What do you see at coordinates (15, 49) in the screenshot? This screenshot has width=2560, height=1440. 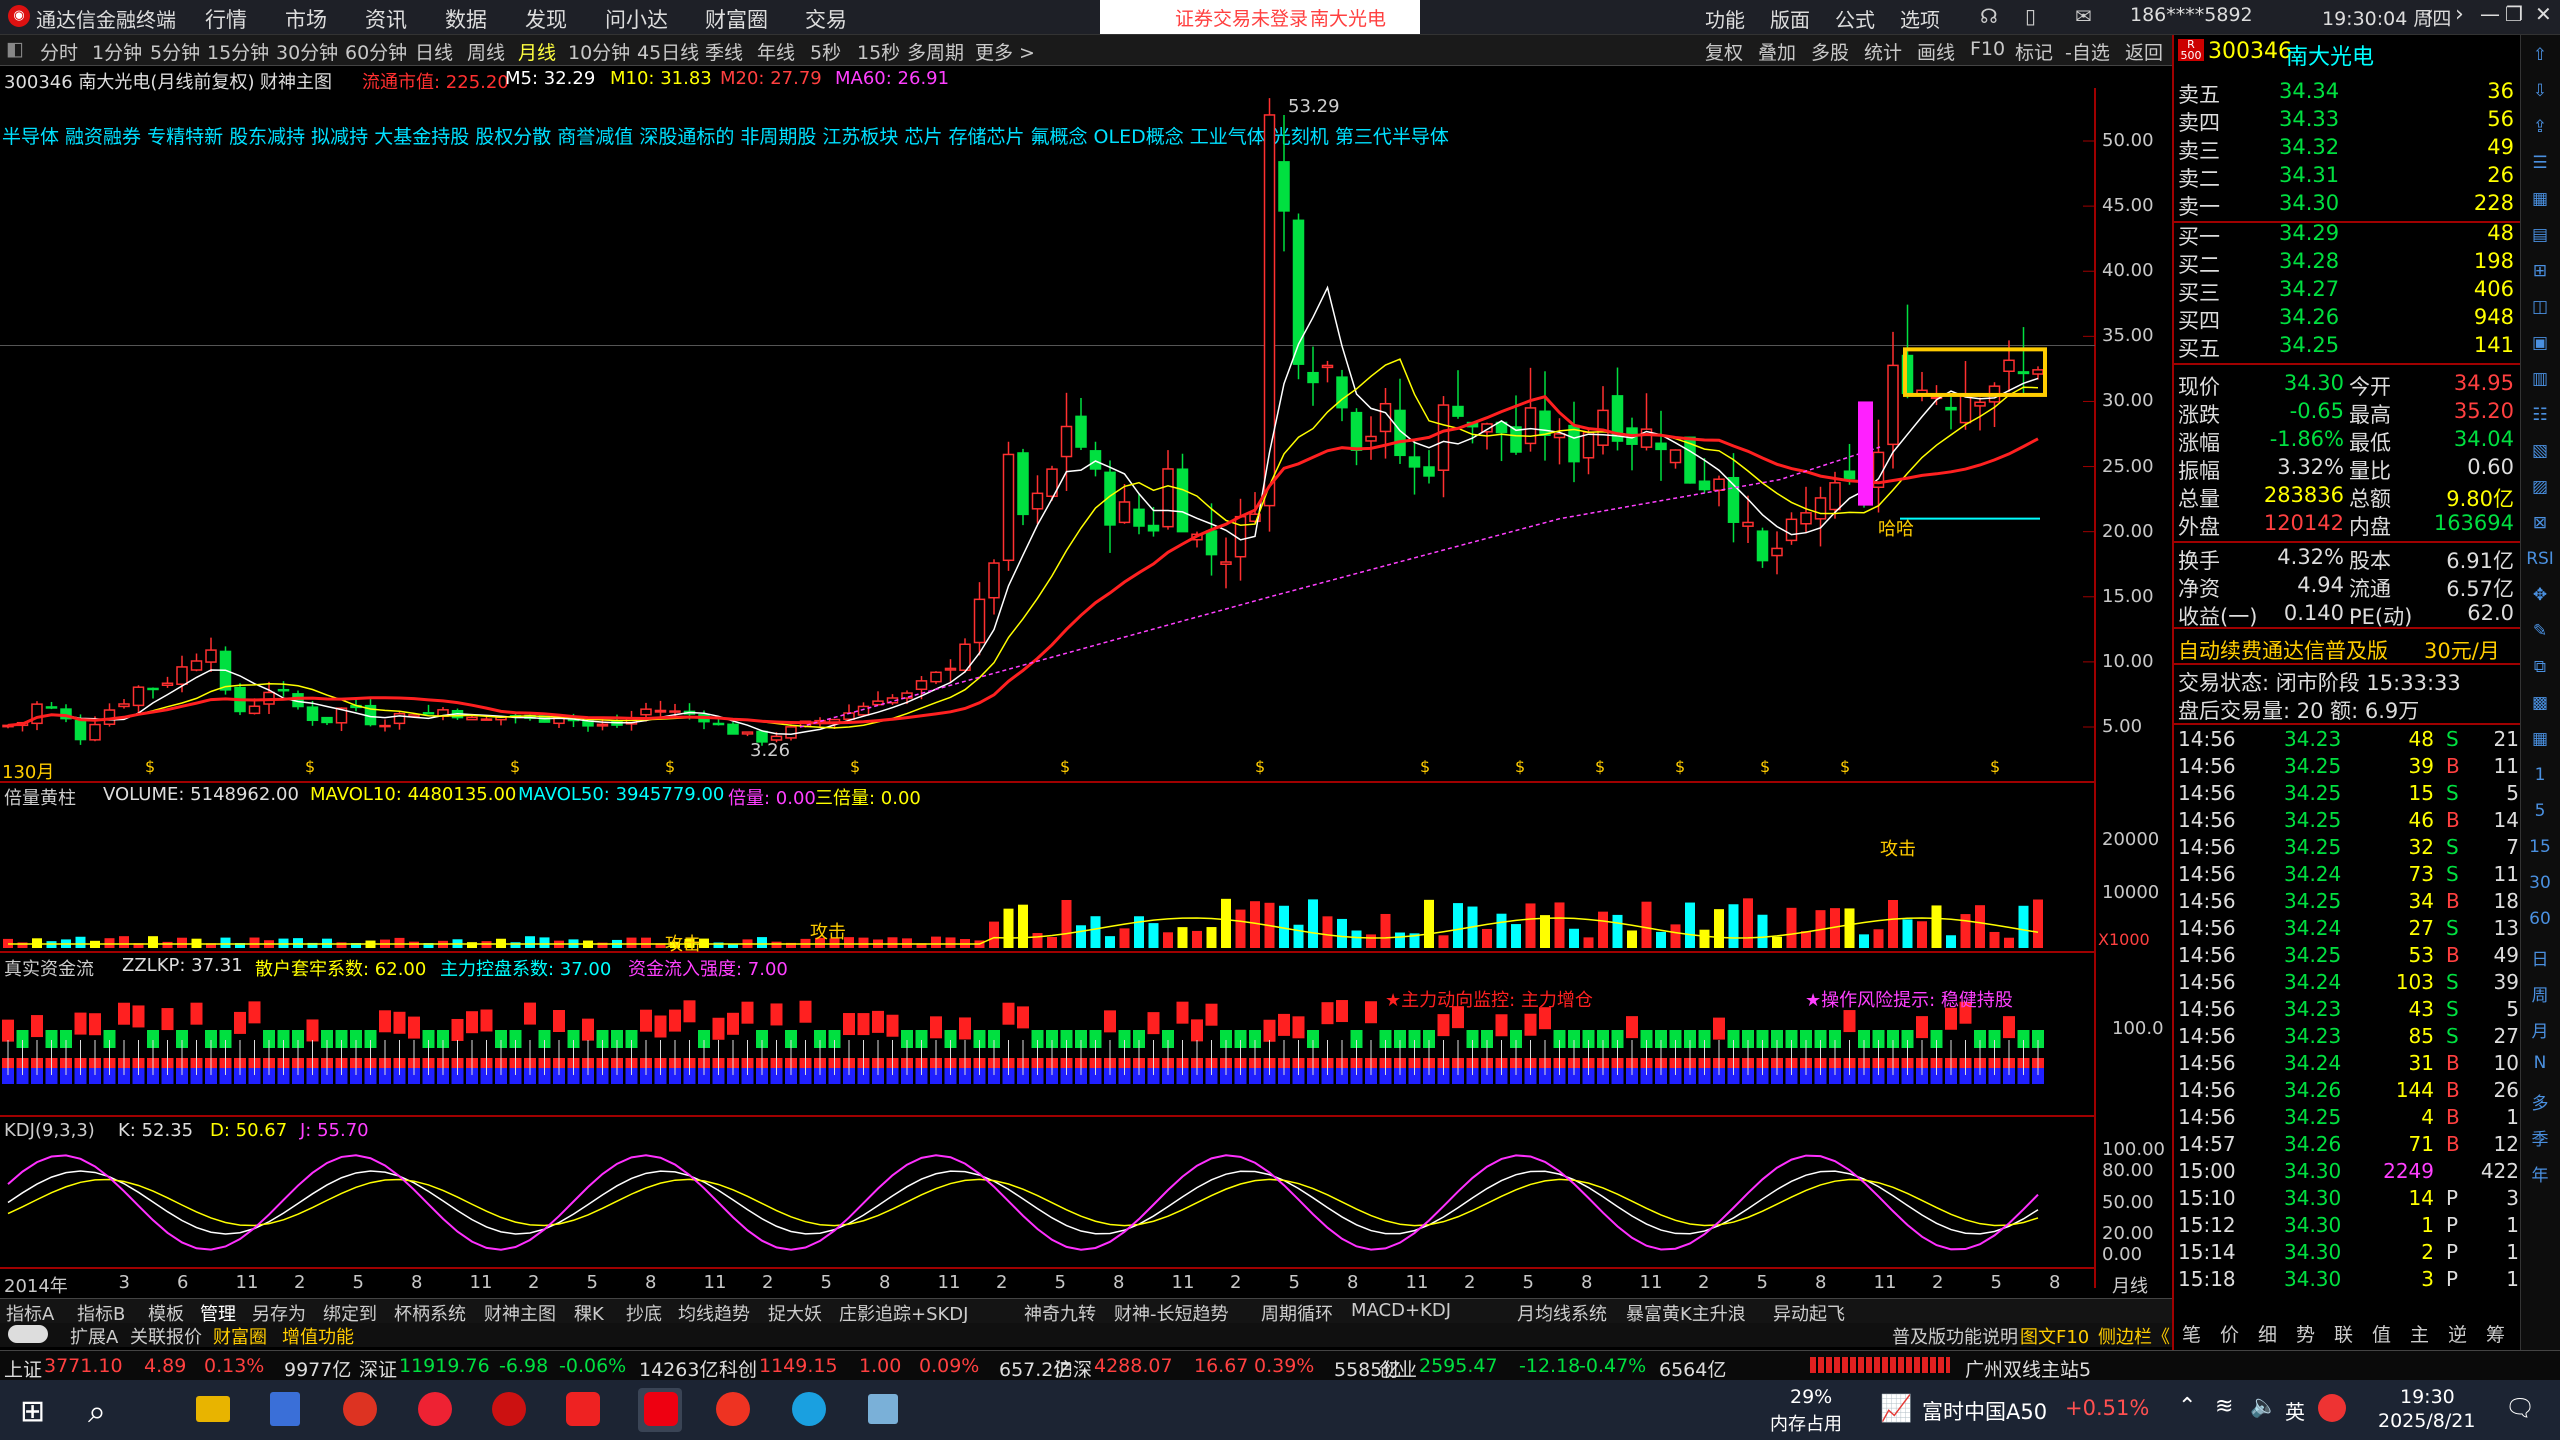 I see `panel-toggle-icon: ◧` at bounding box center [15, 49].